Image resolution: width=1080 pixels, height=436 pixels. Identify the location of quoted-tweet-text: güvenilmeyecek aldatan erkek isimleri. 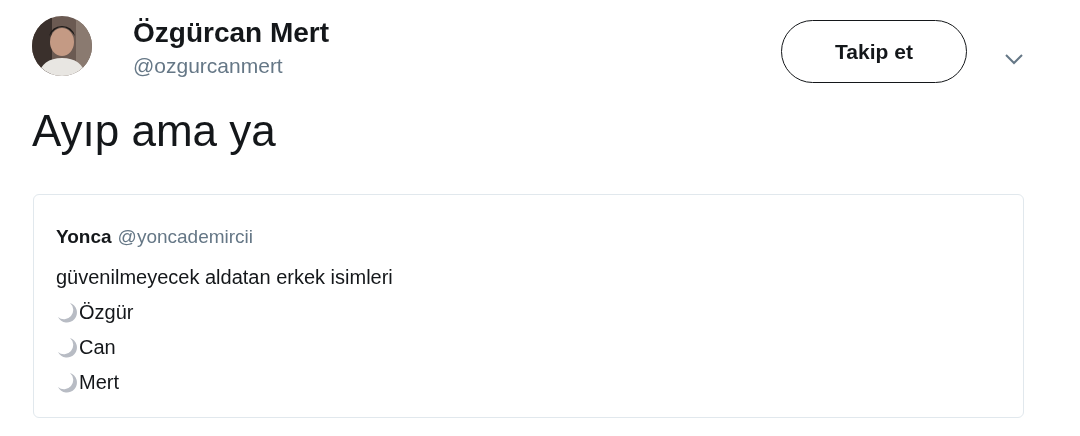
(224, 277).